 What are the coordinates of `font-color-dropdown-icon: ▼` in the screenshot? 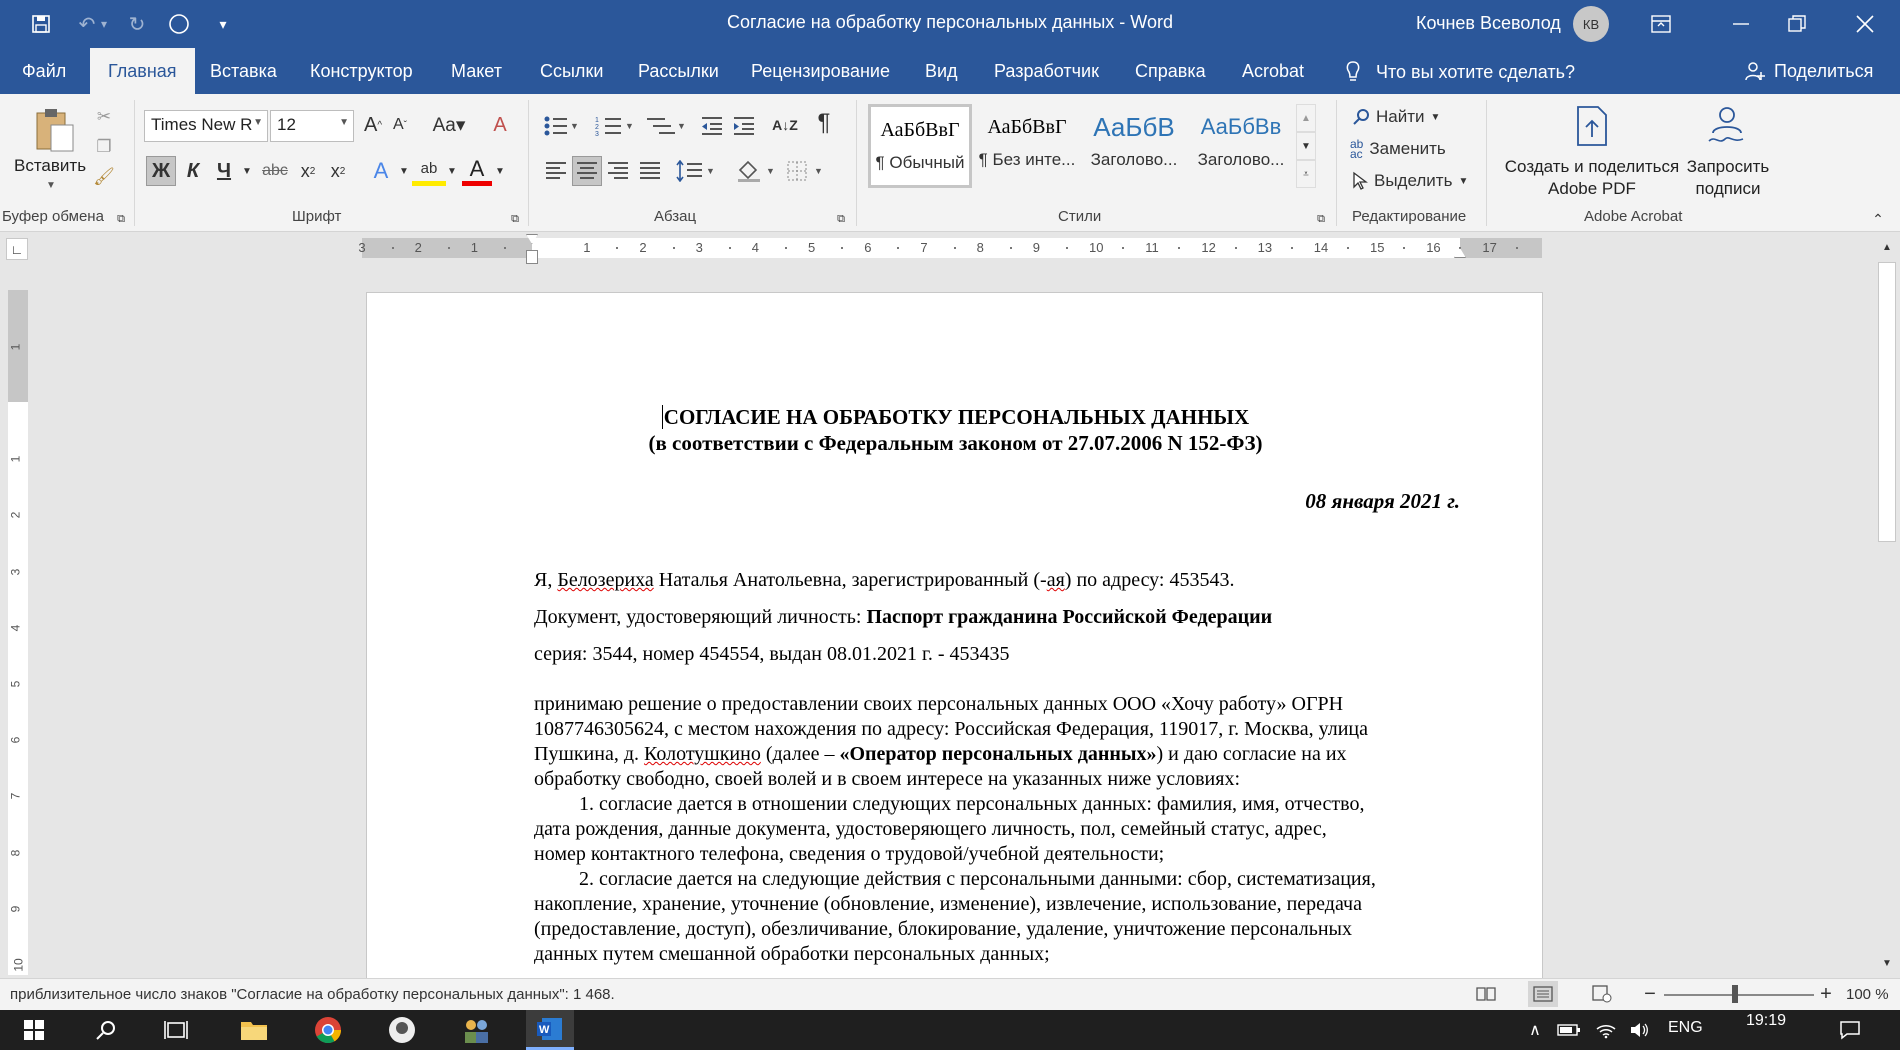 It's located at (500, 171).